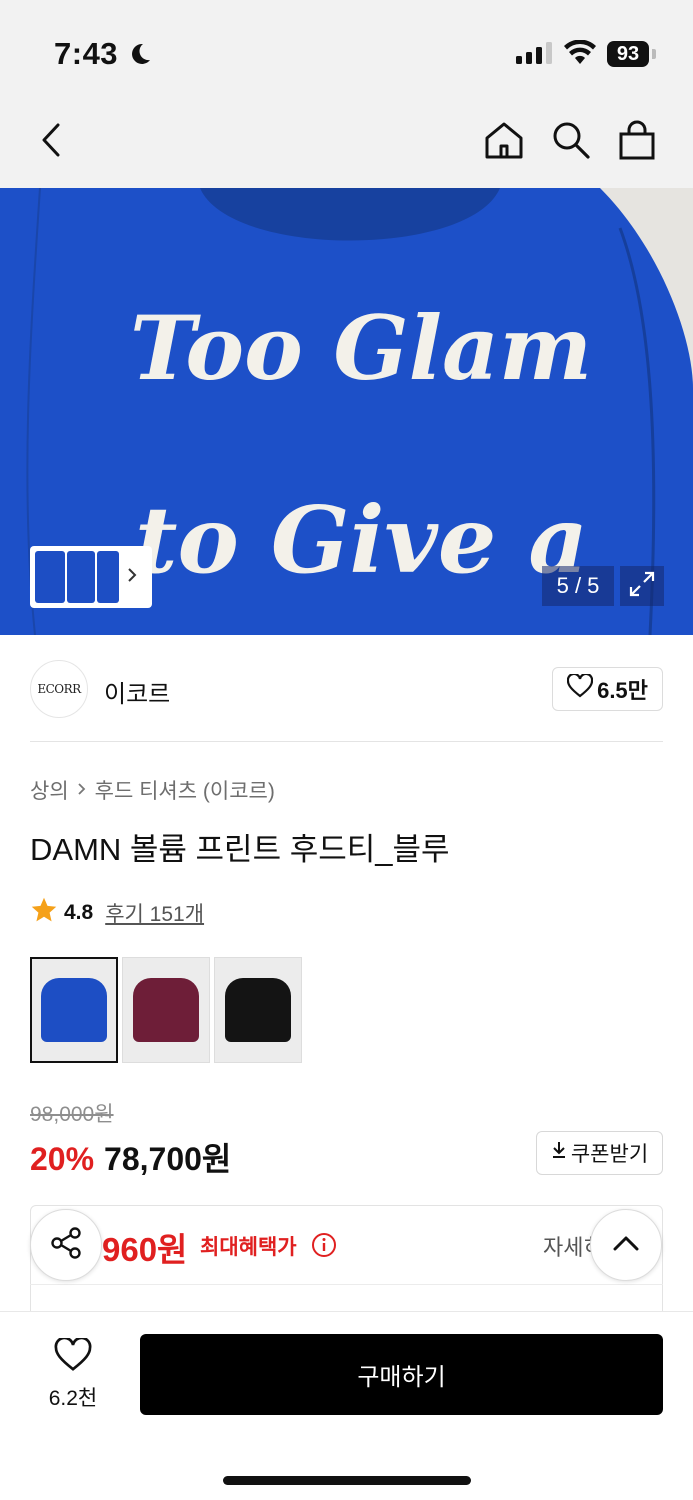  Describe the element at coordinates (137, 691) in the screenshot. I see `brand-name: 이코르` at that location.